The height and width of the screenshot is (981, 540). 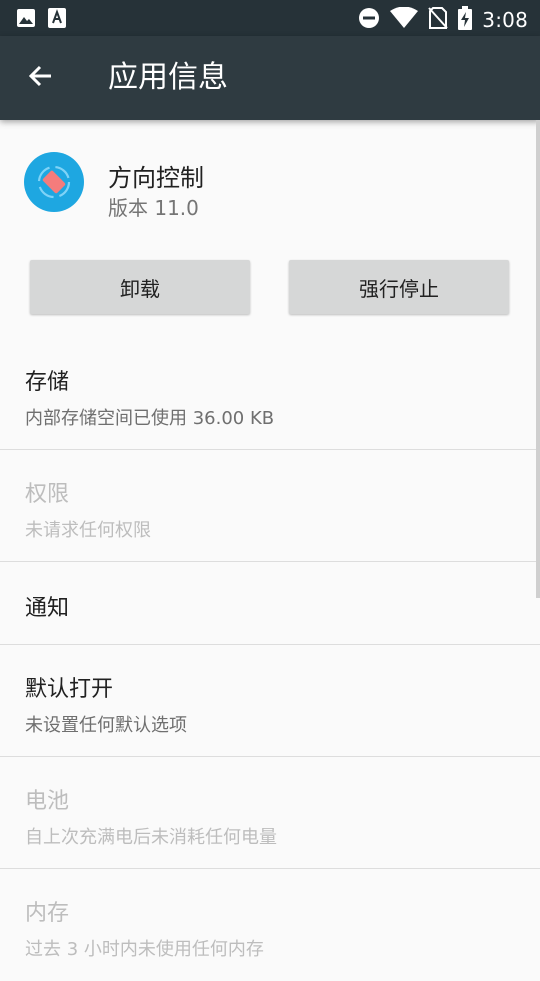 I want to click on back-button, so click(x=40, y=78).